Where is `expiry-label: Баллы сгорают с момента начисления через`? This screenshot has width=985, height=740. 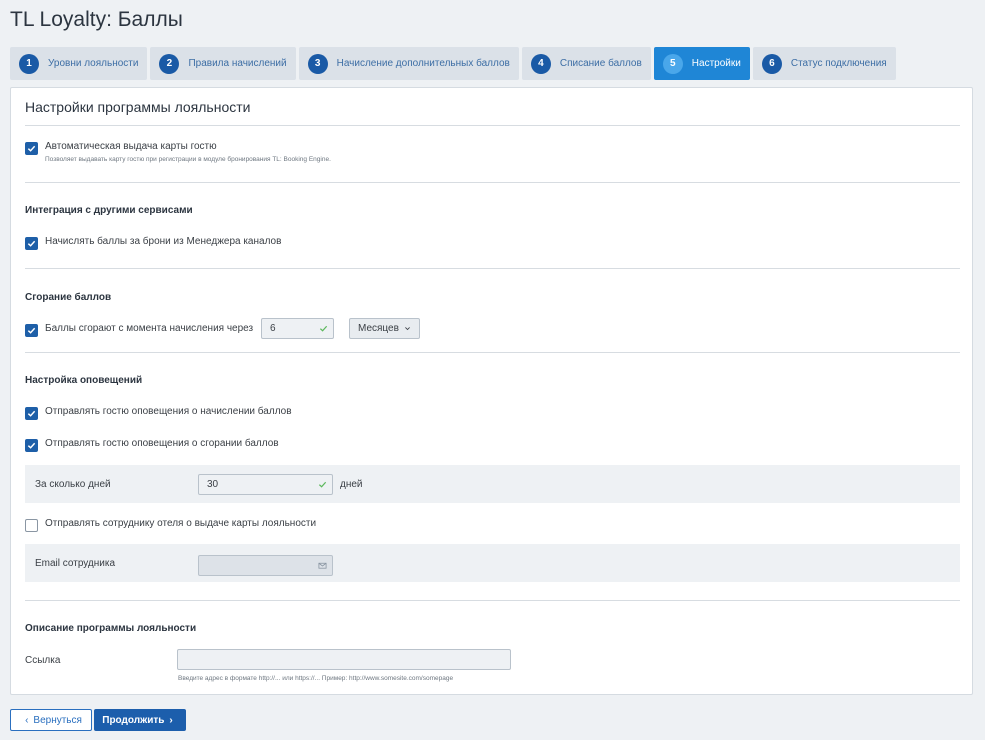
expiry-label: Баллы сгорают с момента начисления через is located at coordinates (149, 328).